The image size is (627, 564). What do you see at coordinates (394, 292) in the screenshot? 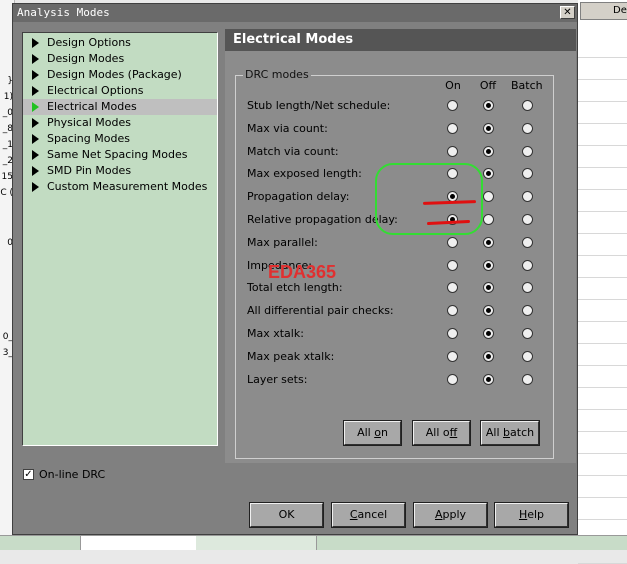
I see `drc-mode-row: Total etch length:` at bounding box center [394, 292].